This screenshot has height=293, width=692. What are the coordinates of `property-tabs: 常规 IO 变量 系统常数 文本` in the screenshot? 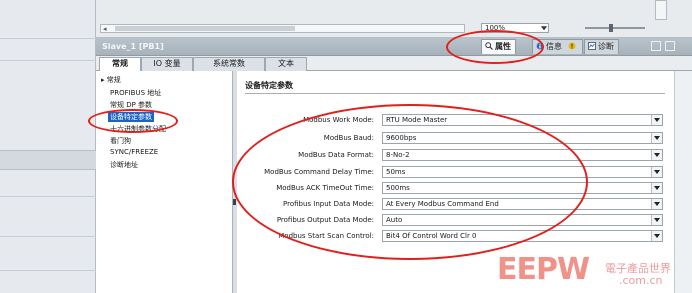 It's located at (394, 64).